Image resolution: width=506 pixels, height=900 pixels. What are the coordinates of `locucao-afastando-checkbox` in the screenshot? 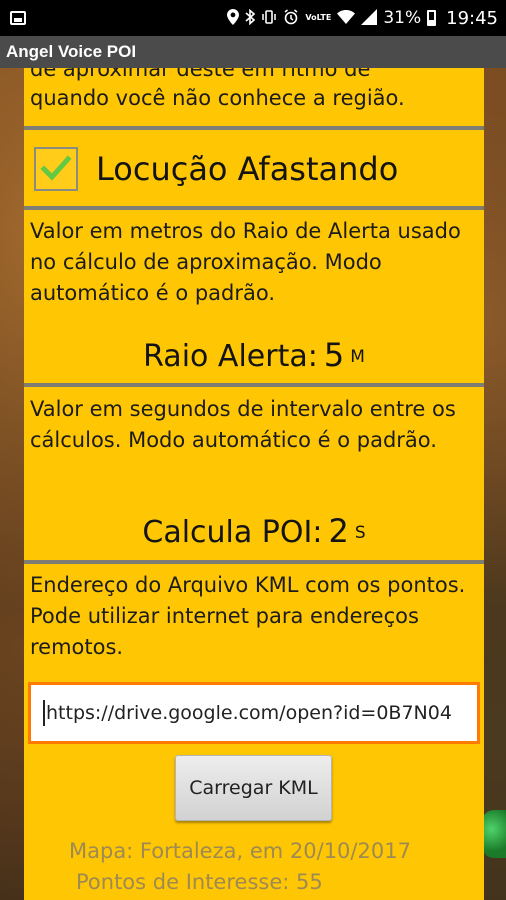 It's located at (56, 169).